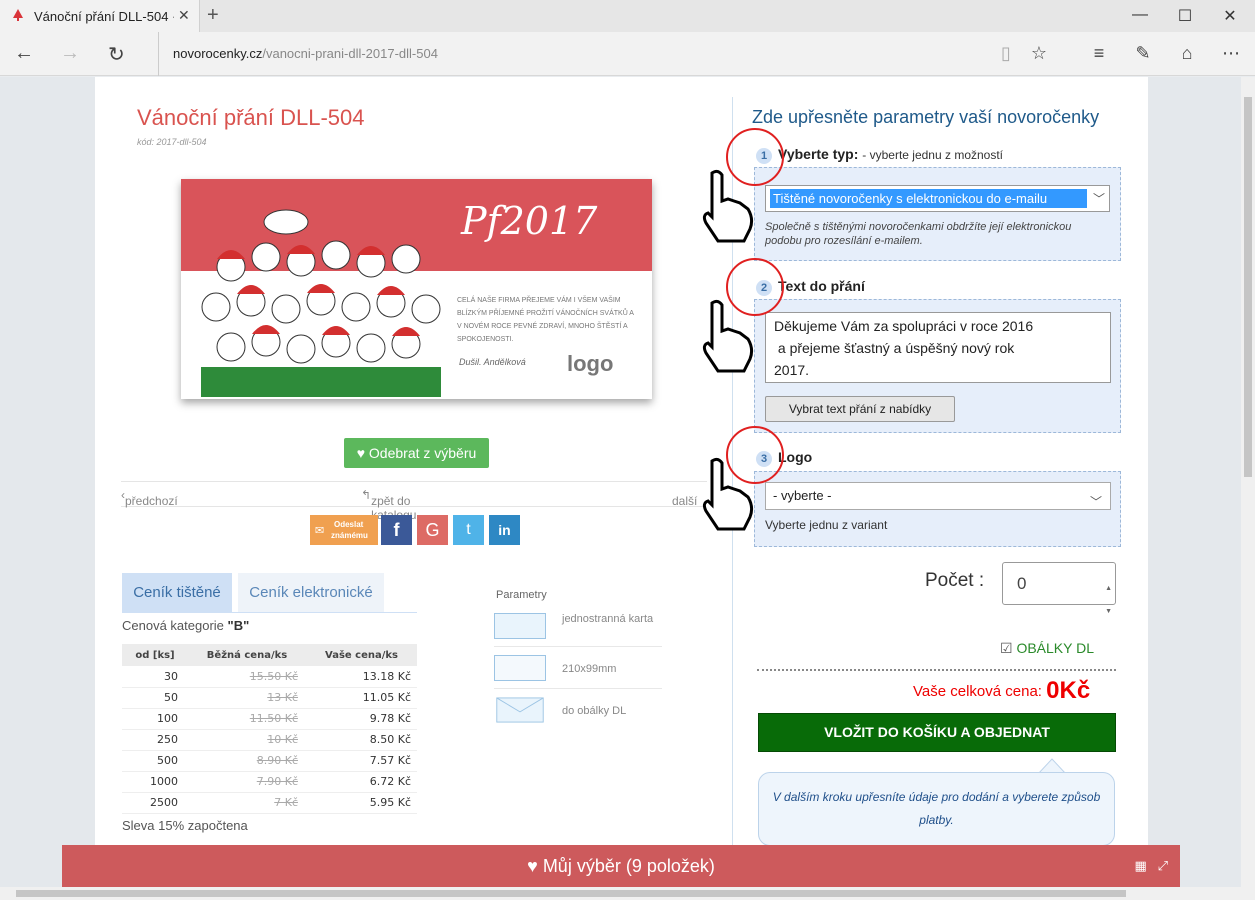 Image resolution: width=1255 pixels, height=900 pixels. Describe the element at coordinates (155, 782) in the screenshot. I see `qty-cell: 1000` at that location.